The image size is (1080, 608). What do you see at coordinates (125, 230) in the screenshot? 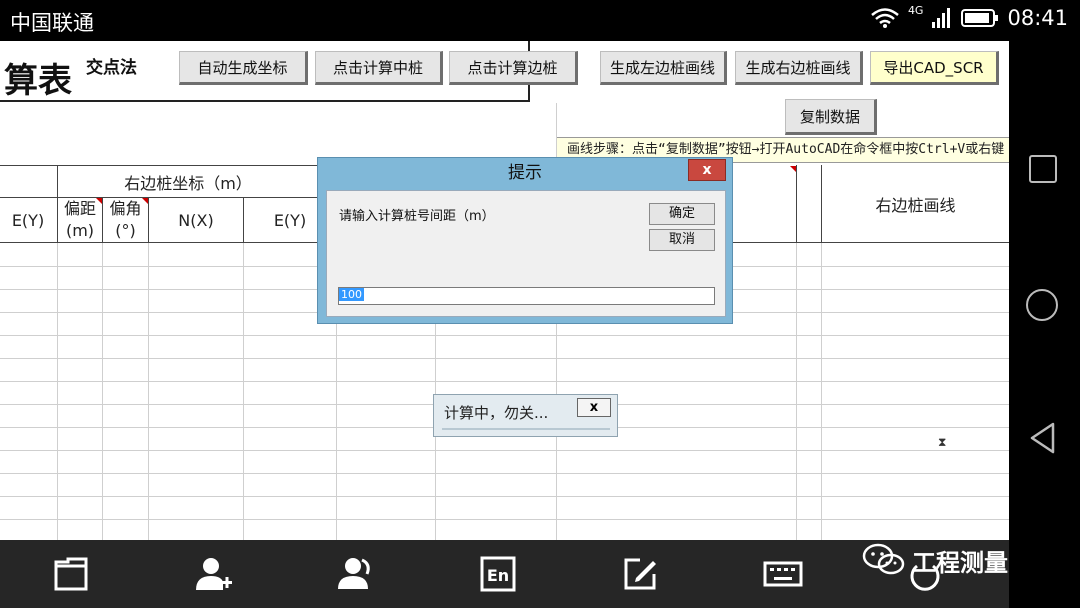
I see `header-angle-unit: (°)` at bounding box center [125, 230].